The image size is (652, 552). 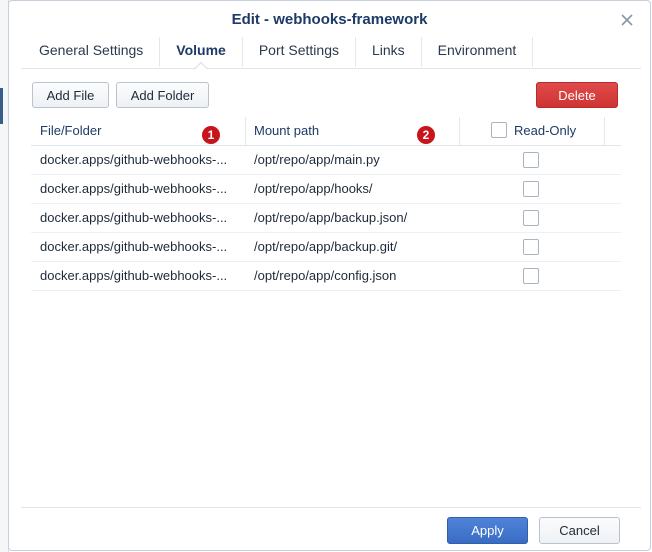 I want to click on tab-environment: Environment, so click(x=478, y=52).